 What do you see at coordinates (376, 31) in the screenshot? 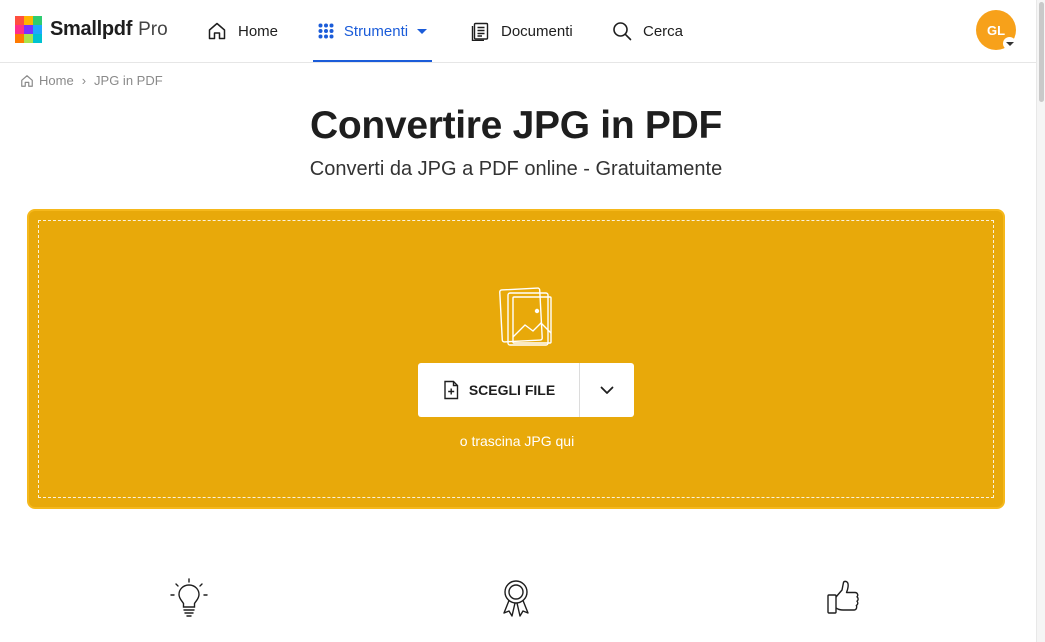
I see `nav-tools-label: Strumenti` at bounding box center [376, 31].